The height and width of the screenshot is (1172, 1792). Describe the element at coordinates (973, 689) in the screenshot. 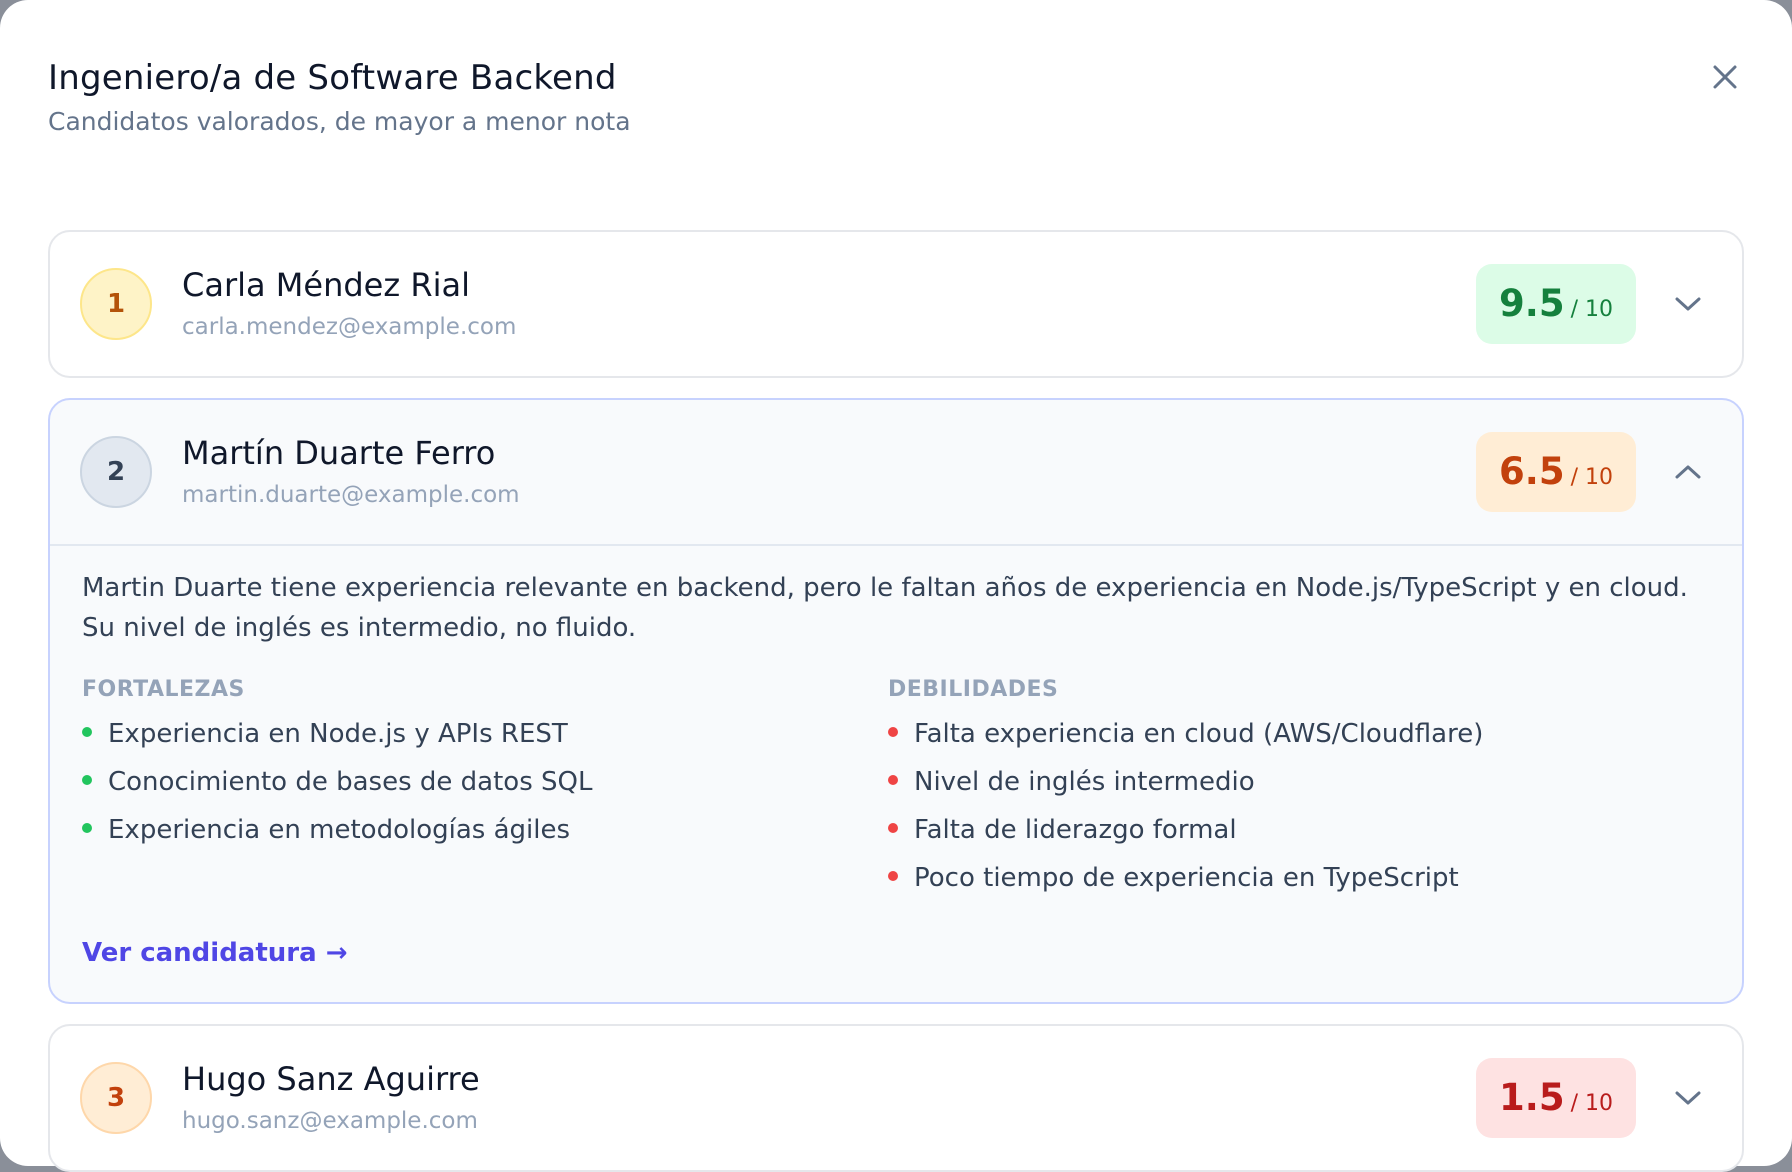

I see `weaknesses-title: Debilidades` at that location.